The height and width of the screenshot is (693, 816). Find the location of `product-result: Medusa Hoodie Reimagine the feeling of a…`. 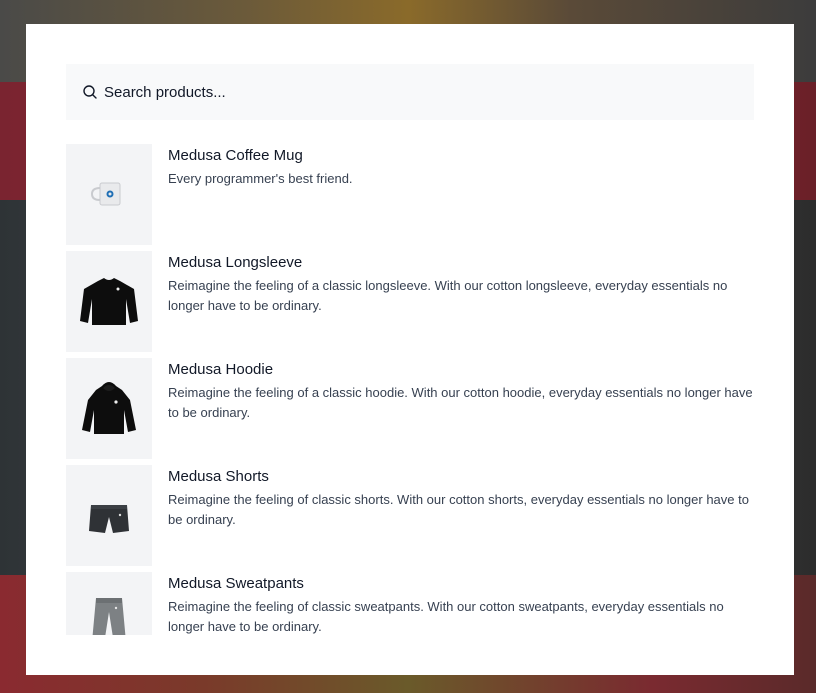

product-result: Medusa Hoodie Reimagine the feeling of a… is located at coordinates (410, 408).